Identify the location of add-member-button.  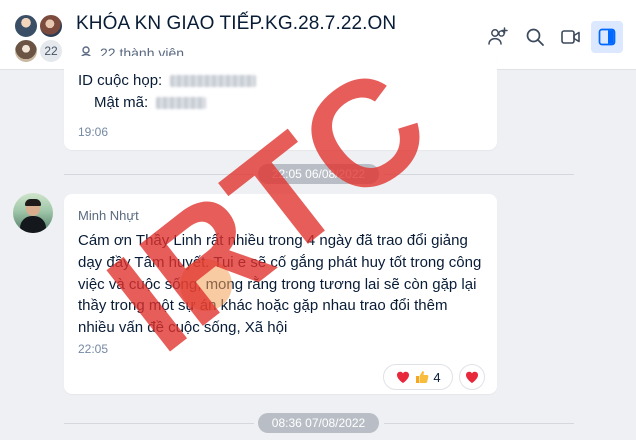
(498, 37).